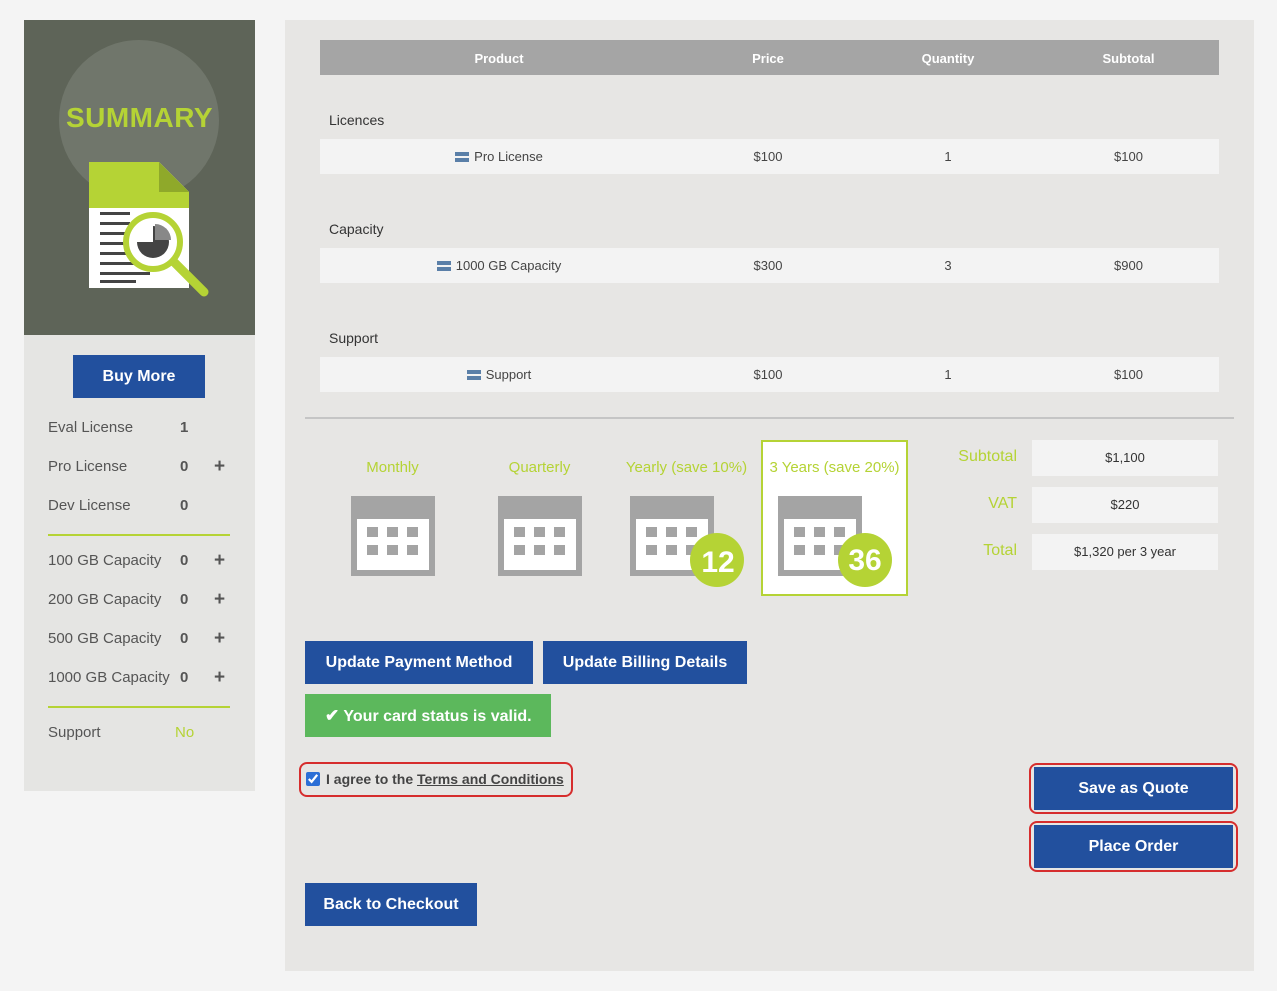  Describe the element at coordinates (1125, 458) in the screenshot. I see `subtotal-value: $1,100` at that location.